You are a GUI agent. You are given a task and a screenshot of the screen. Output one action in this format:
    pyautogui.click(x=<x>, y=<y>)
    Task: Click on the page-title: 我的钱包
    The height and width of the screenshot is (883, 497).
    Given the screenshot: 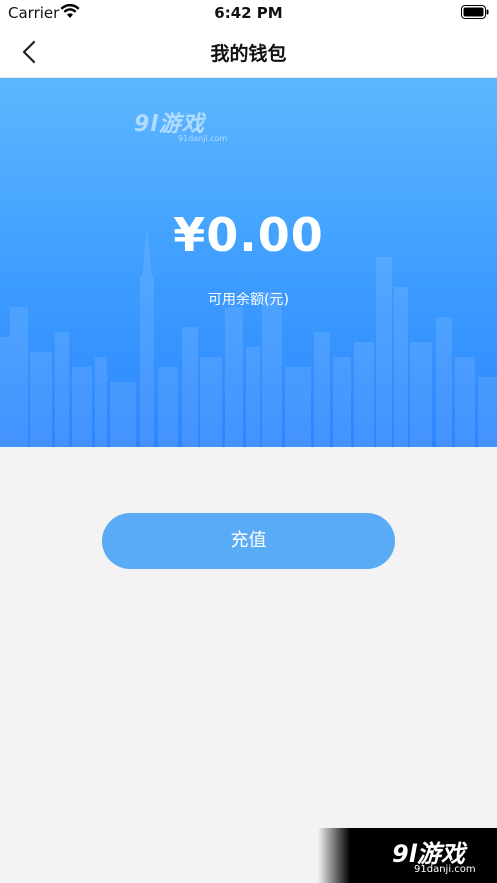 What is the action you would take?
    pyautogui.click(x=248, y=54)
    